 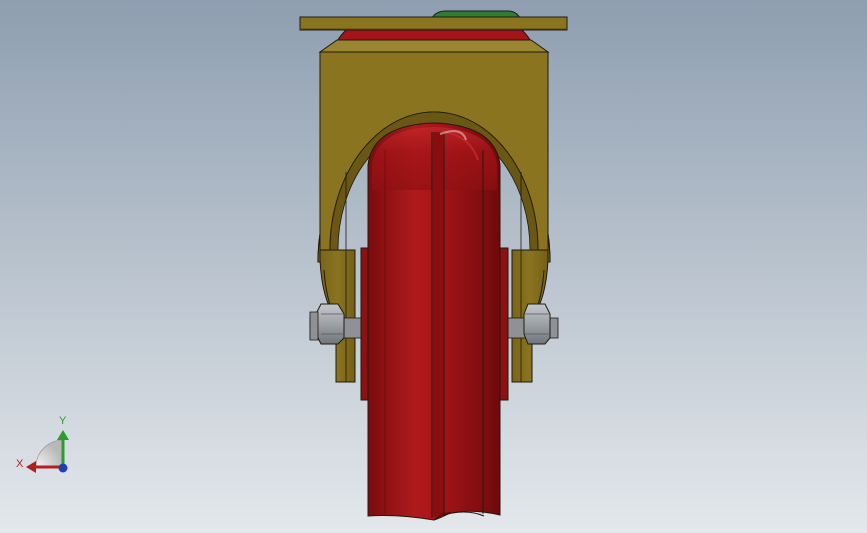 What do you see at coordinates (63, 421) in the screenshot?
I see `triad-y-label: Y` at bounding box center [63, 421].